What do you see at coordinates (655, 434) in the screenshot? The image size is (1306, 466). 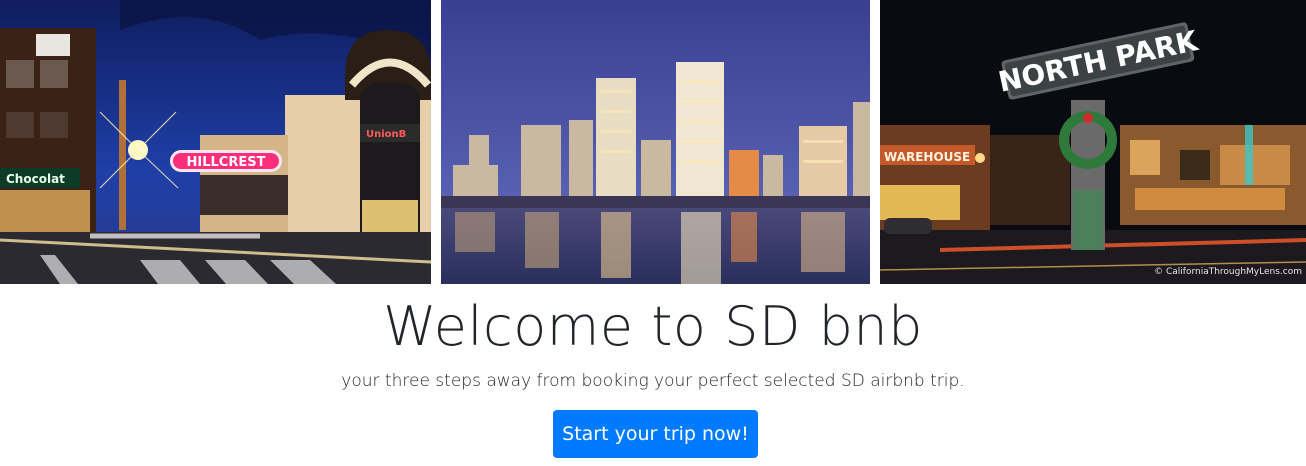 I see `start-trip-button: Start your trip now!` at bounding box center [655, 434].